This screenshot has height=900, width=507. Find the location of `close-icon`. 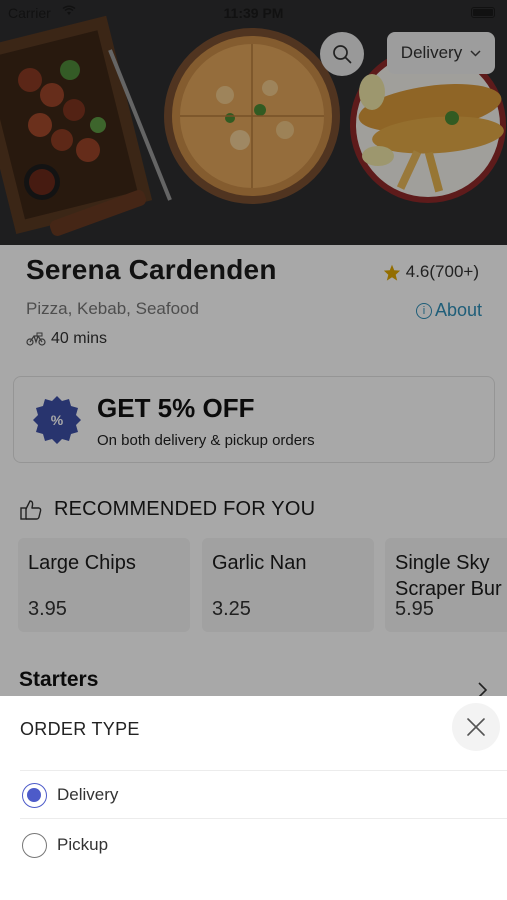

close-icon is located at coordinates (476, 727).